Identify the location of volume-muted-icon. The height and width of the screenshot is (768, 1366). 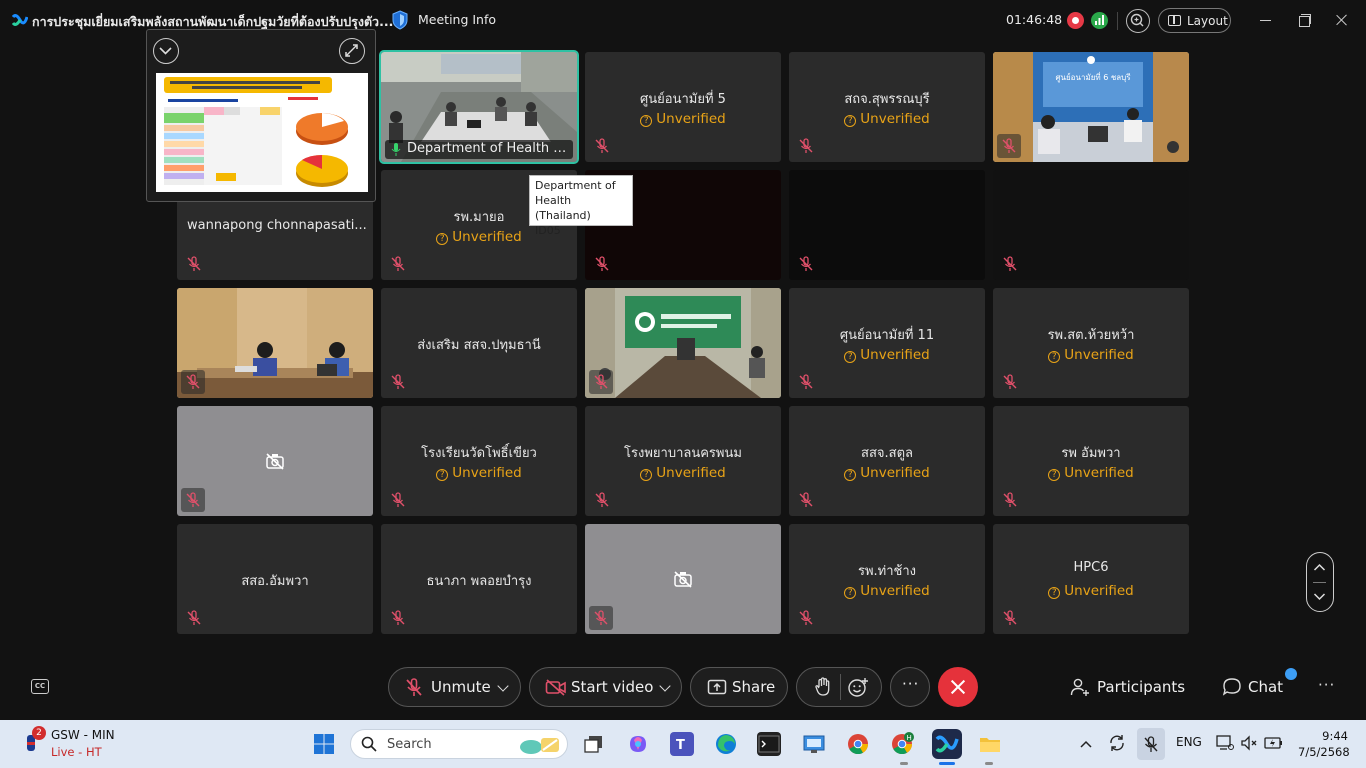
(1249, 743).